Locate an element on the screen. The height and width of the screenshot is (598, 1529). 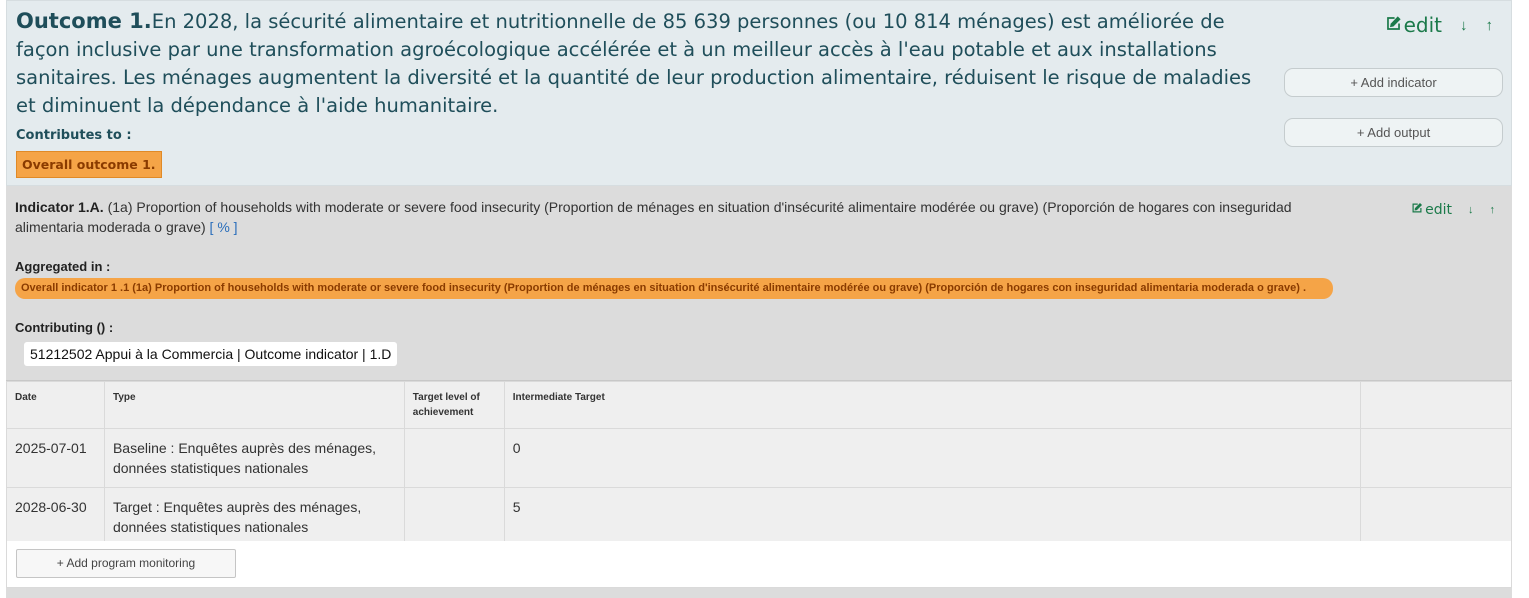
indicator-edit-button: edit is located at coordinates (1431, 210).